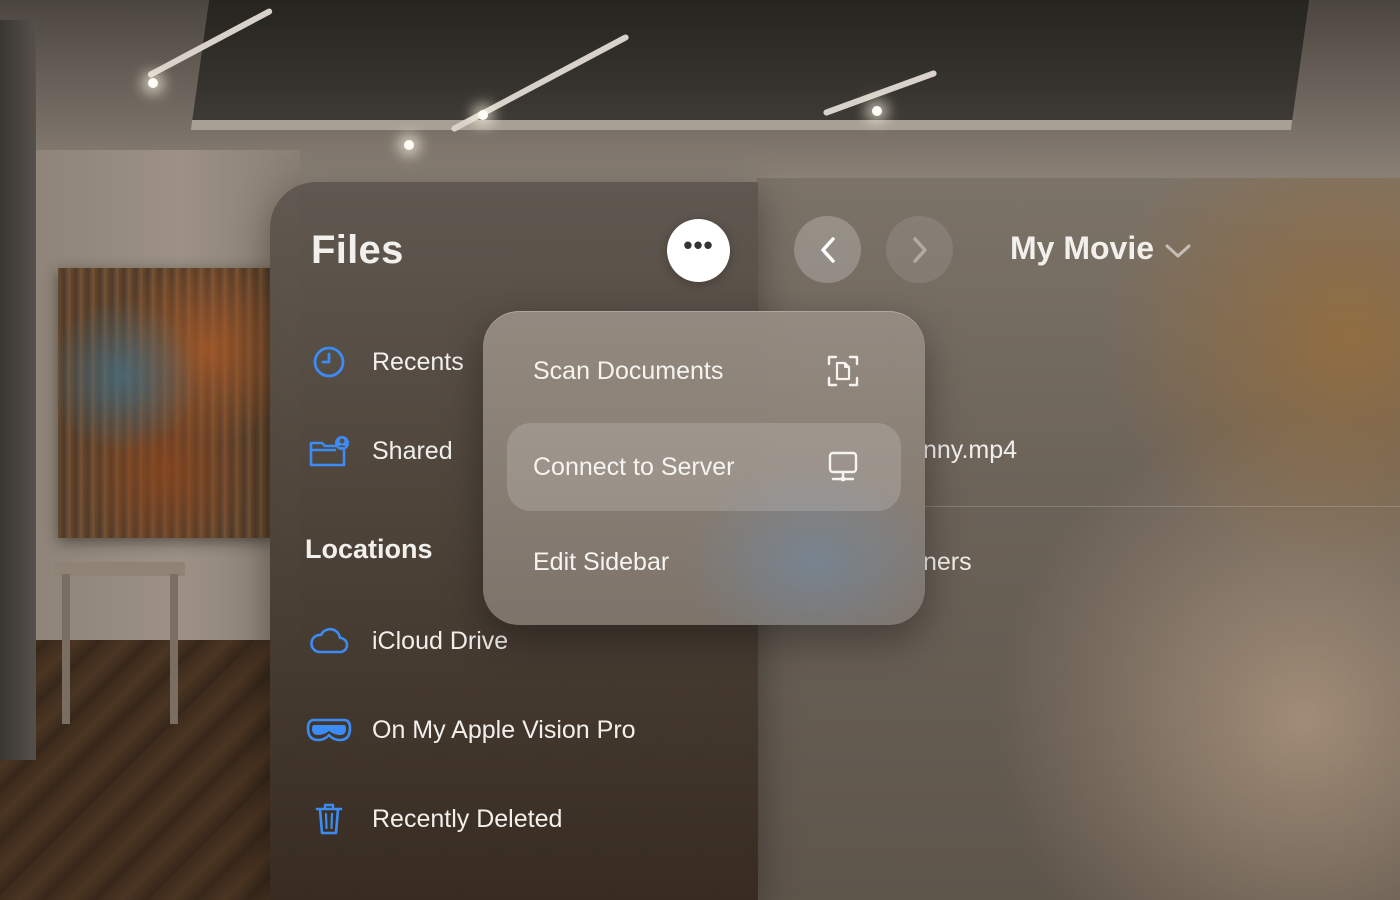 Image resolution: width=1400 pixels, height=900 pixels. Describe the element at coordinates (843, 467) in the screenshot. I see `server-monitor-icon` at that location.